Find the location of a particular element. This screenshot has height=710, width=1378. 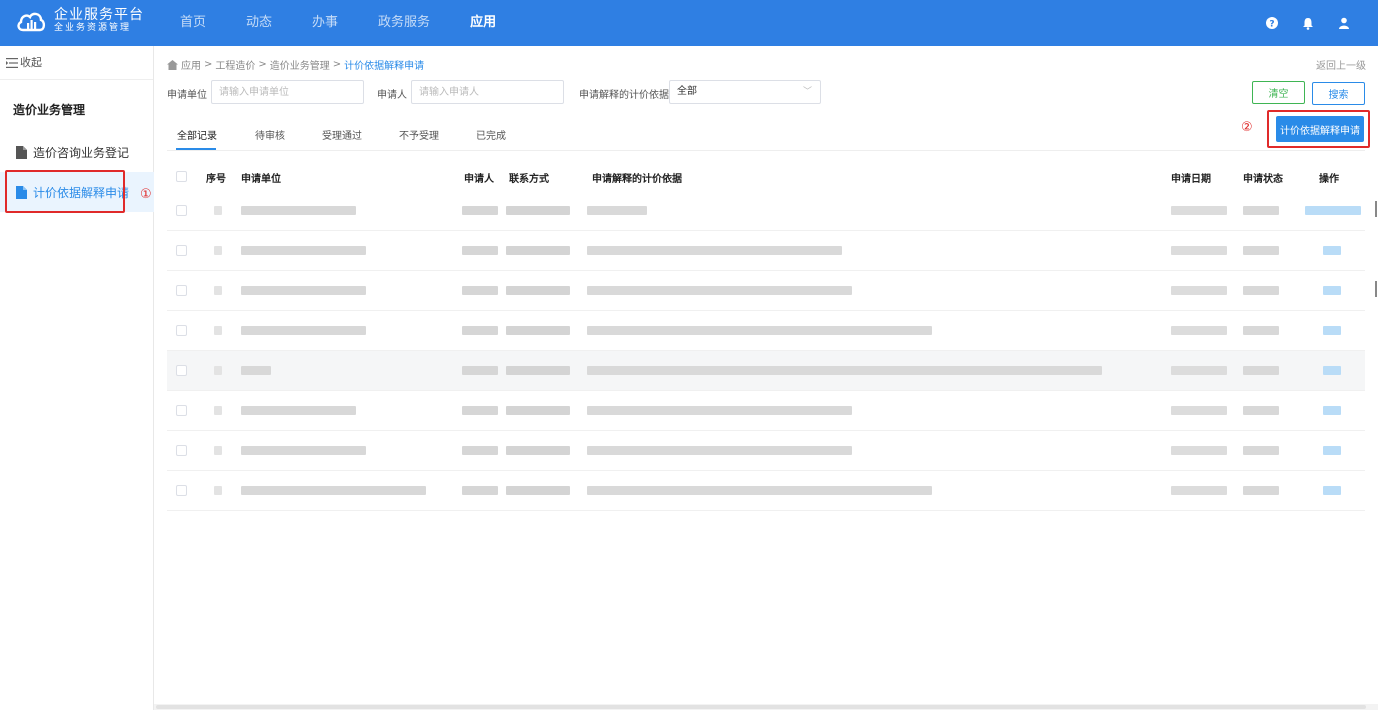

annotation-1: ① is located at coordinates (146, 194).